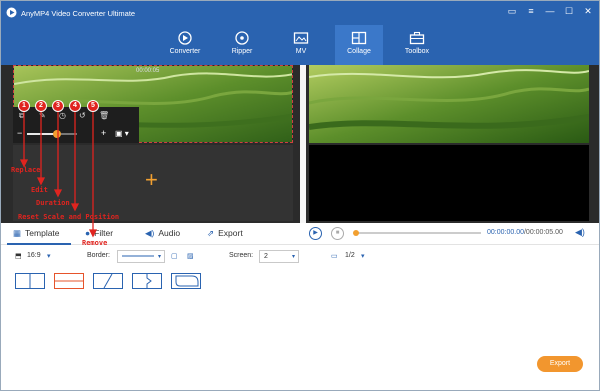 The width and height of the screenshot is (600, 391). Describe the element at coordinates (93, 106) in the screenshot. I see `marker-5: 5` at that location.